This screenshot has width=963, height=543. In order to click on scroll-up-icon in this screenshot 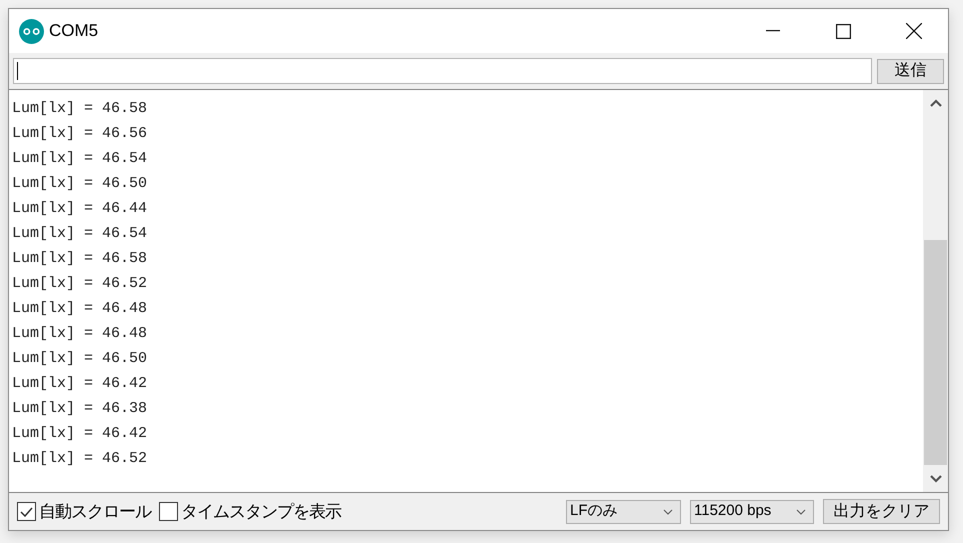, I will do `click(936, 103)`.